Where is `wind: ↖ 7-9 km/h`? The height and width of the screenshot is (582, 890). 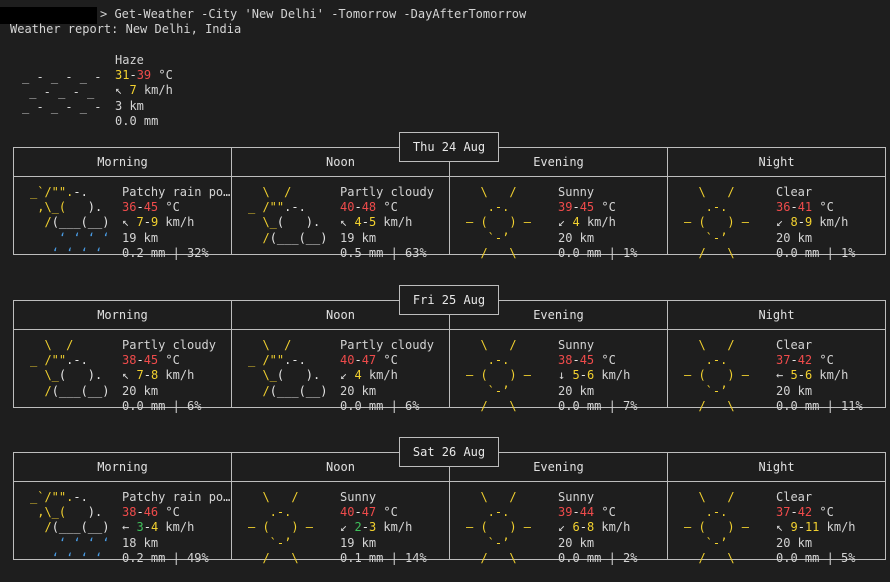
wind: ↖ 7-9 km/h is located at coordinates (158, 222).